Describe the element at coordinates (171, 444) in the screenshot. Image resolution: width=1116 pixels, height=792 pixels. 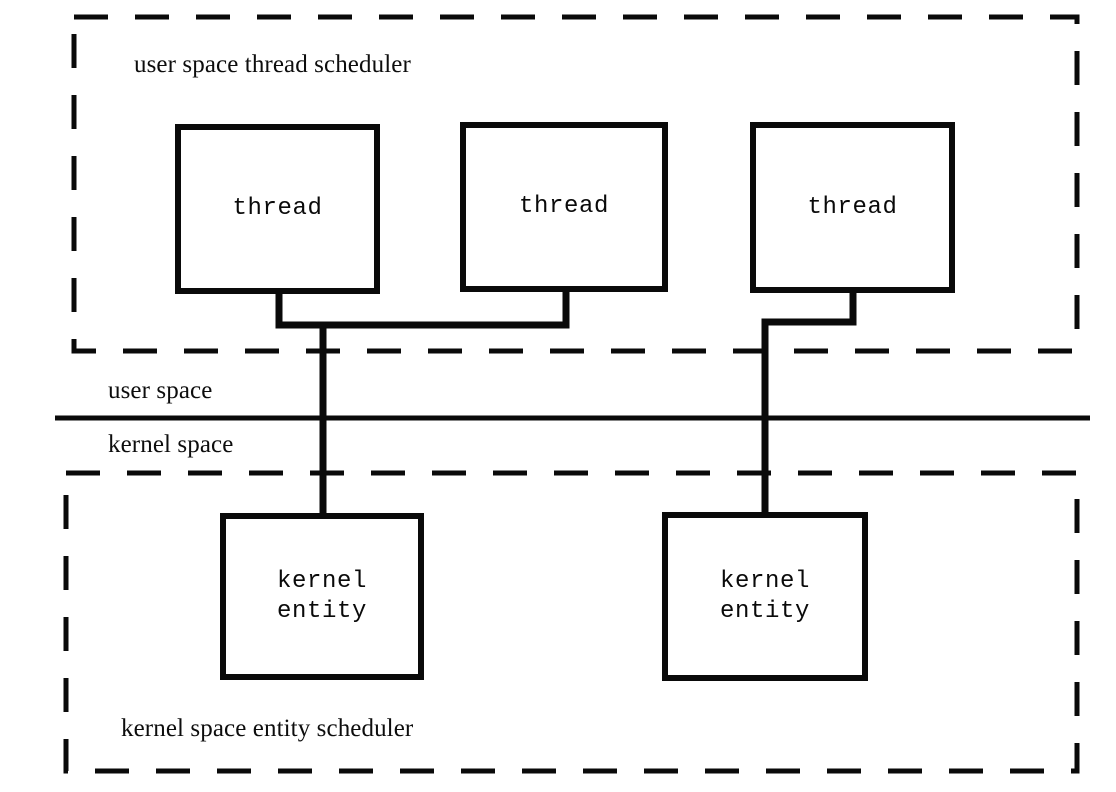
I see `kernel-space-label: kernel space` at that location.